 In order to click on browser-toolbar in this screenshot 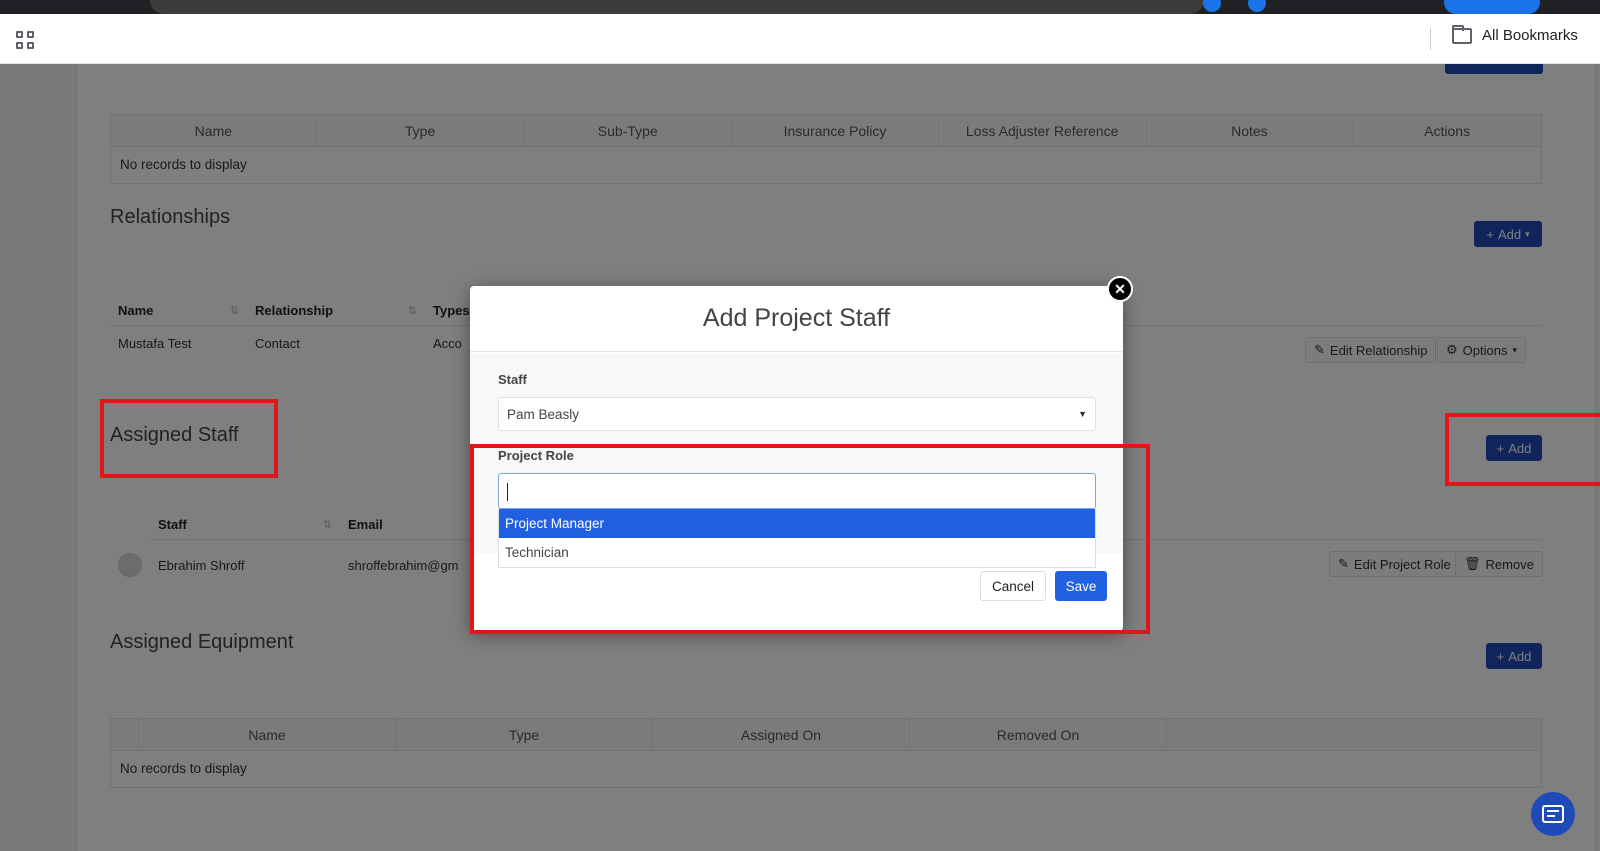, I will do `click(800, 7)`.